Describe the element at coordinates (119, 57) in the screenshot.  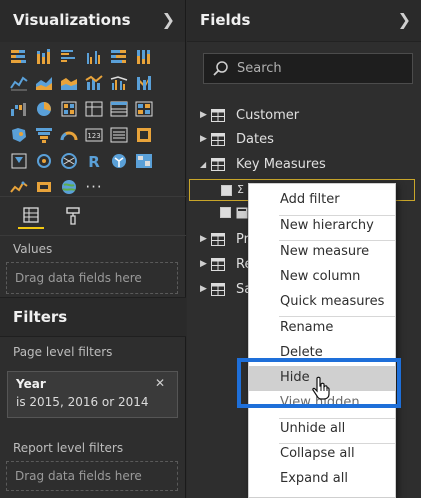
I see `100-stacked-bar-chart-icon` at that location.